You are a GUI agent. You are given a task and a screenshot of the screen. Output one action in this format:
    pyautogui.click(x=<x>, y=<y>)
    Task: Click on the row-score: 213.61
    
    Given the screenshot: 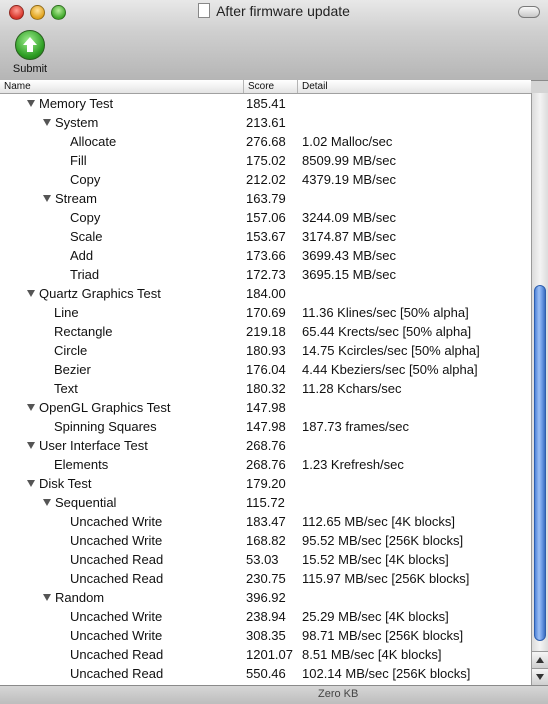 What is the action you would take?
    pyautogui.click(x=266, y=122)
    